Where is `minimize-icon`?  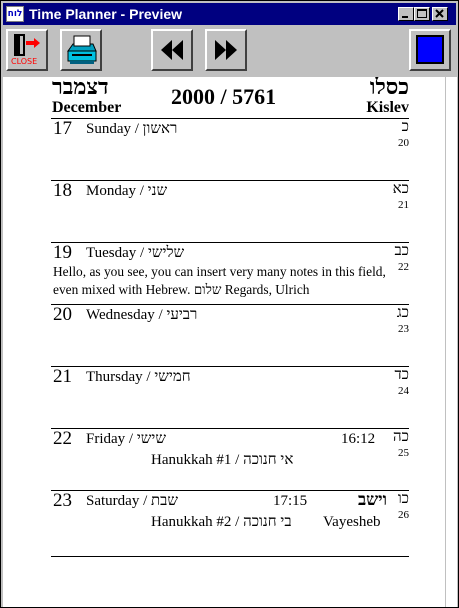
minimize-icon is located at coordinates (405, 17).